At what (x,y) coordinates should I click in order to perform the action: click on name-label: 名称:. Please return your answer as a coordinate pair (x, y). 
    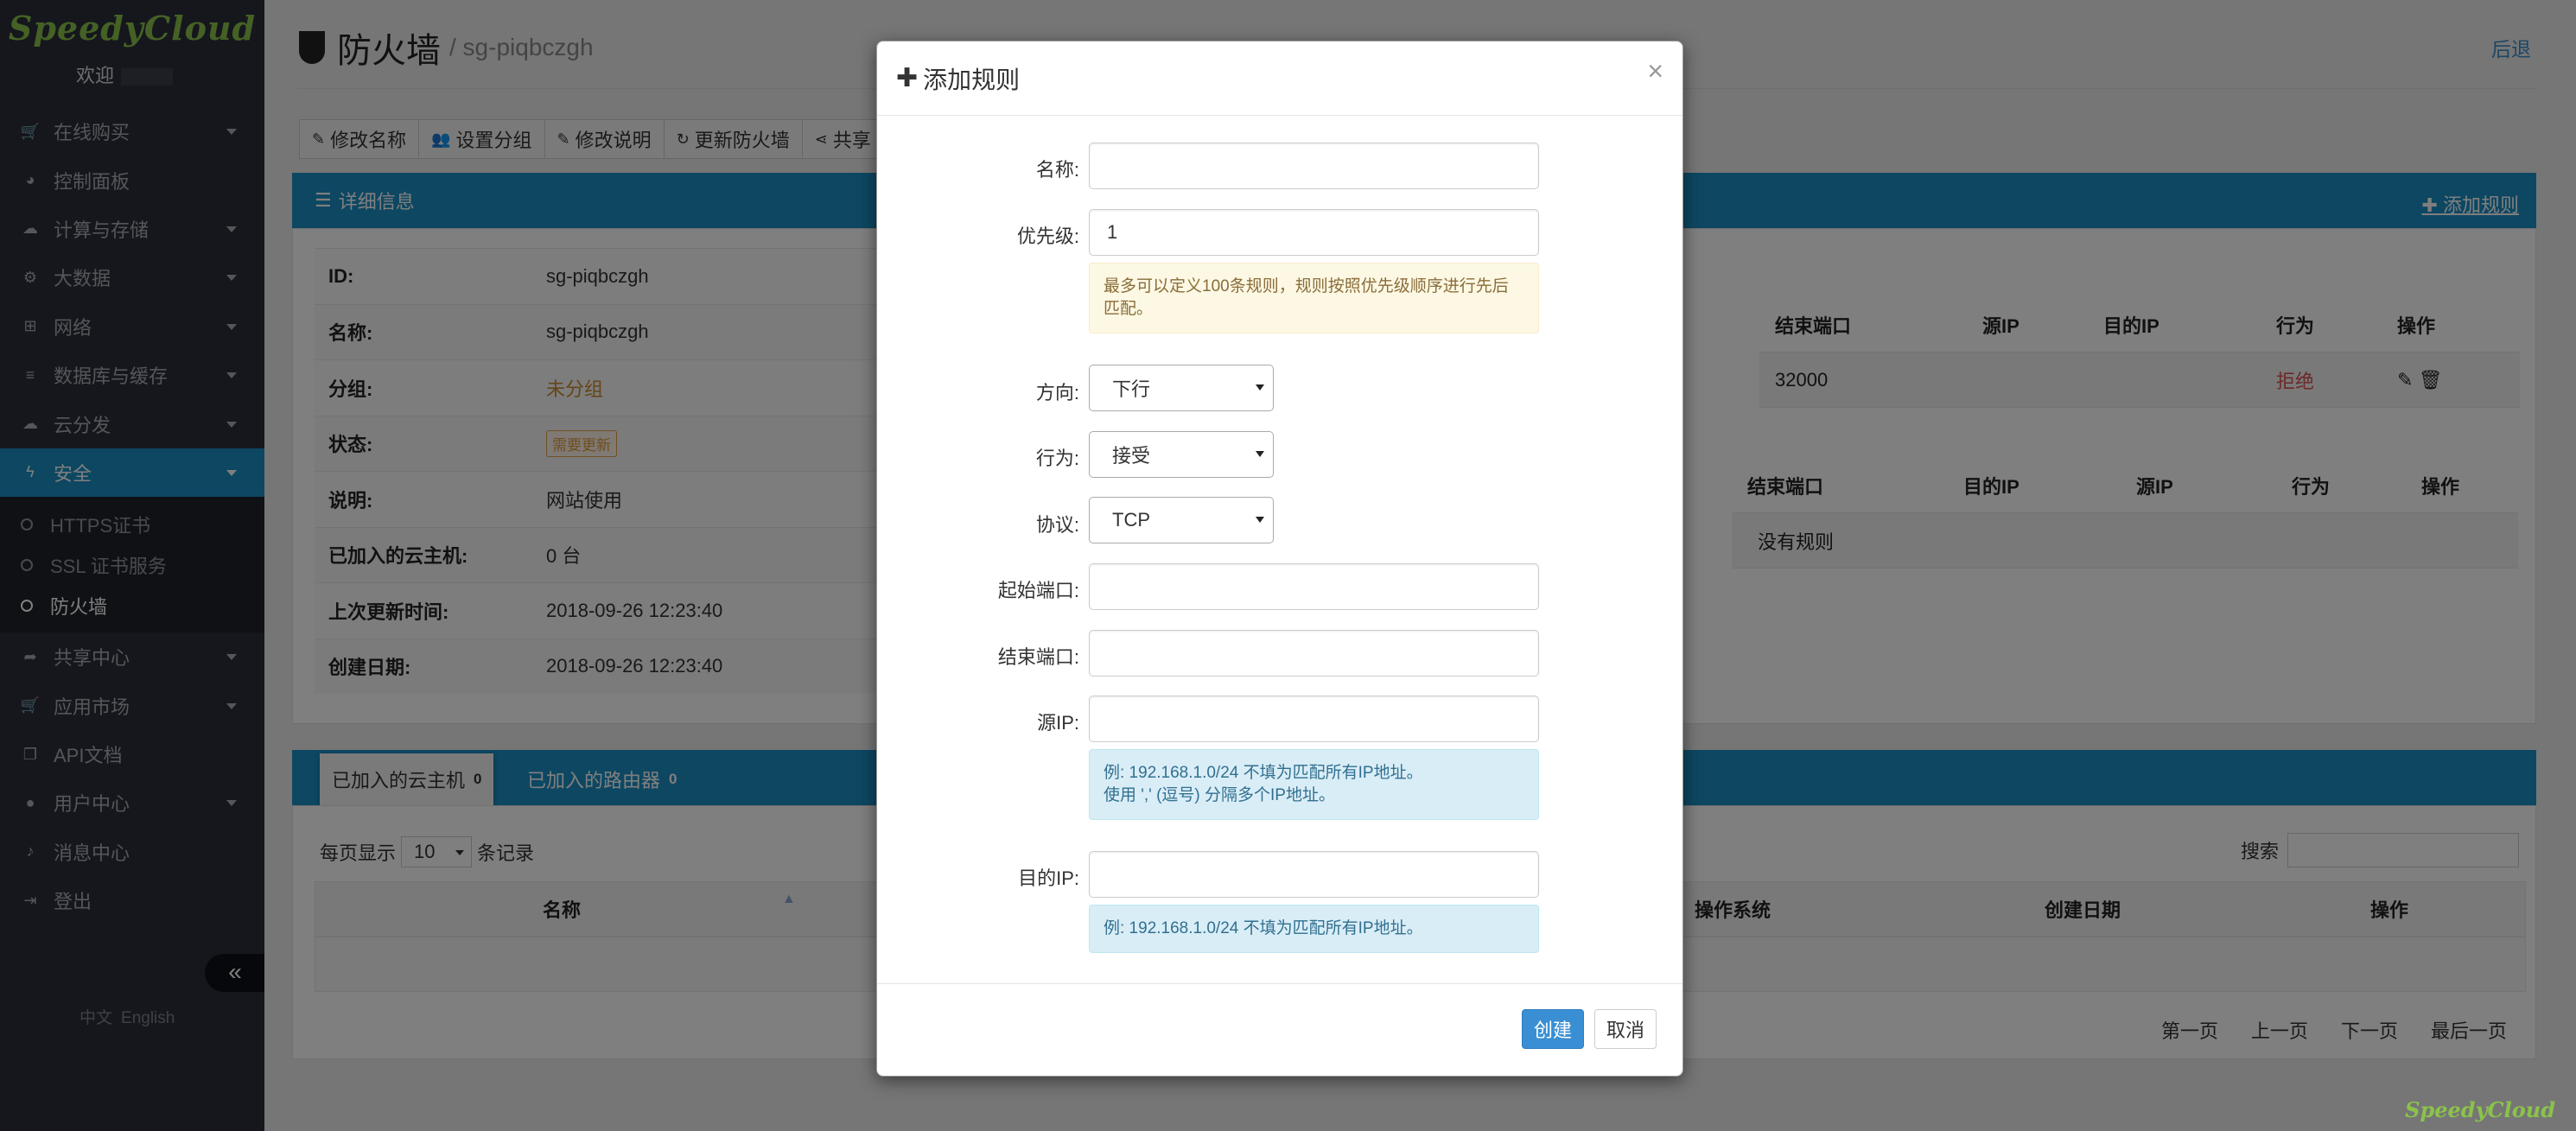
    Looking at the image, I should click on (1057, 170).